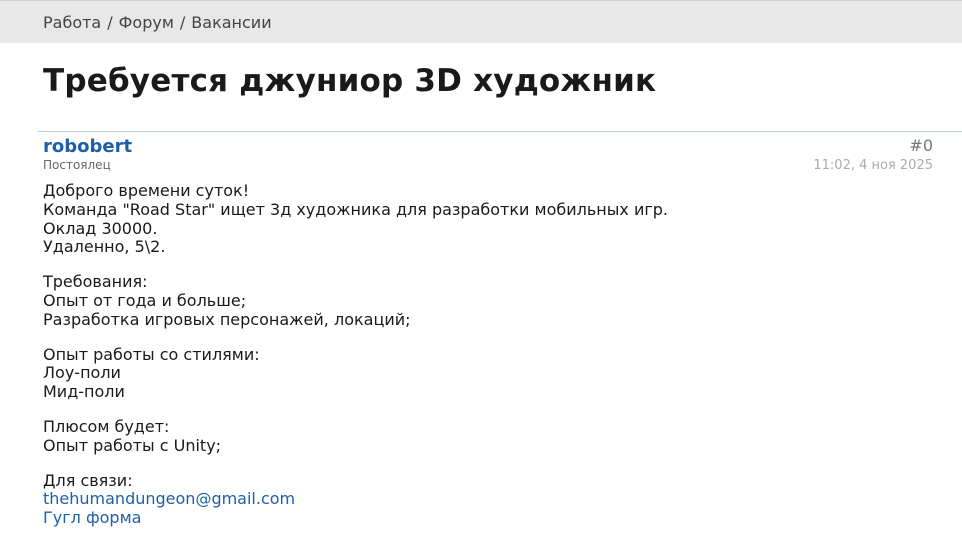 Image resolution: width=962 pixels, height=546 pixels. I want to click on contact-form-link: Гугл форма, so click(483, 518).